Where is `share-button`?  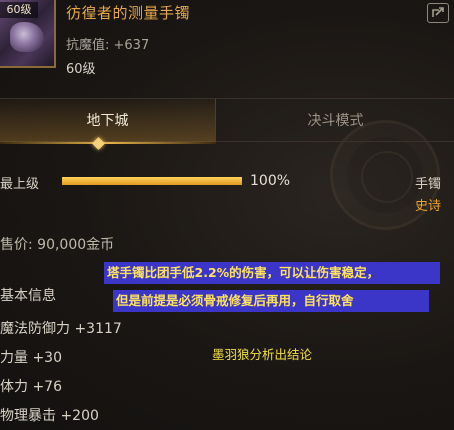 share-button is located at coordinates (438, 13).